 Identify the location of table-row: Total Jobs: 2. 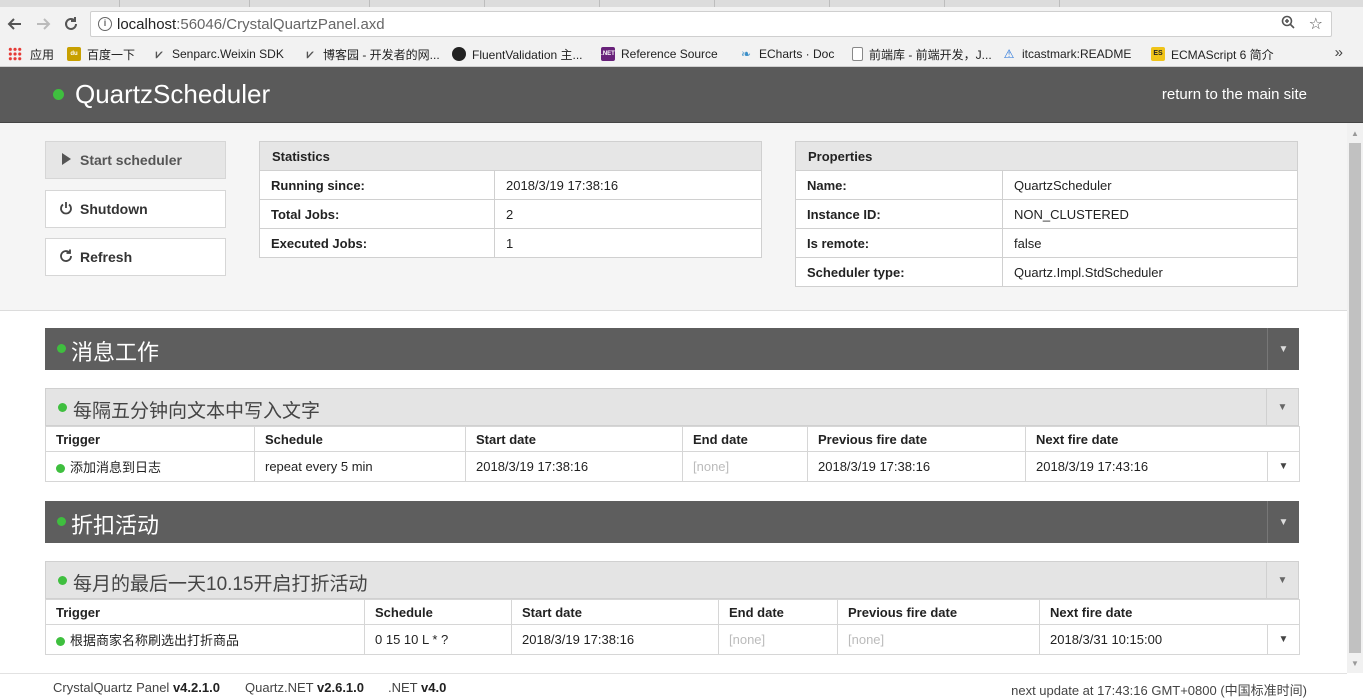
(510, 214).